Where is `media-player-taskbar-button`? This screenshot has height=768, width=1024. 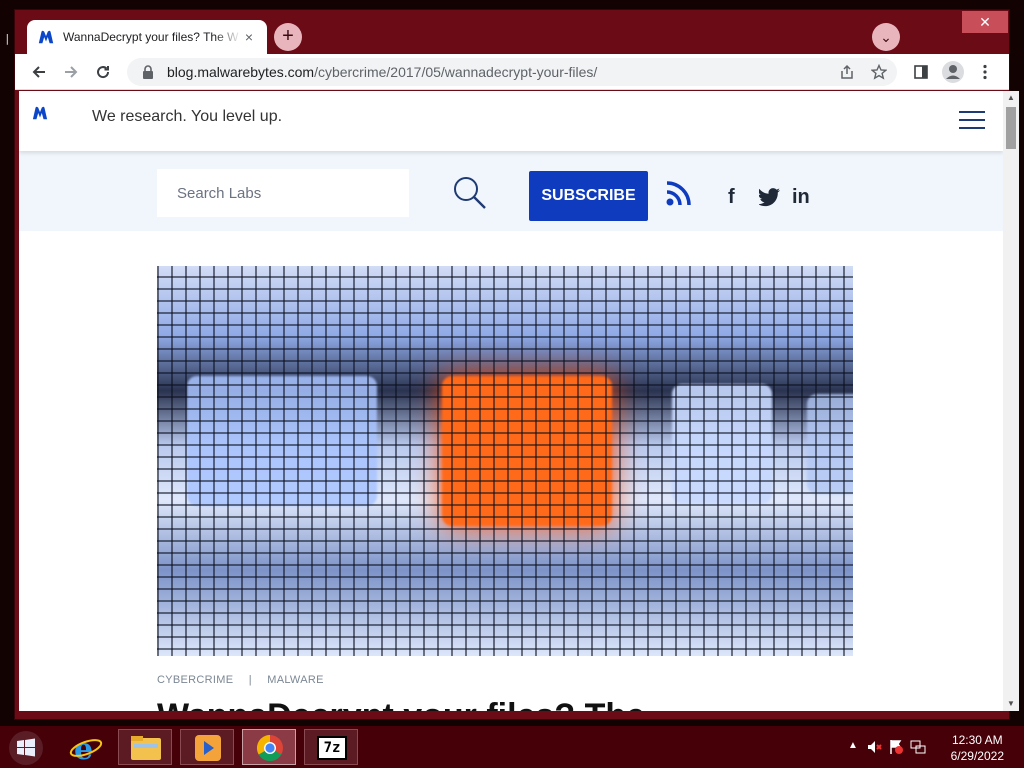 media-player-taskbar-button is located at coordinates (207, 747).